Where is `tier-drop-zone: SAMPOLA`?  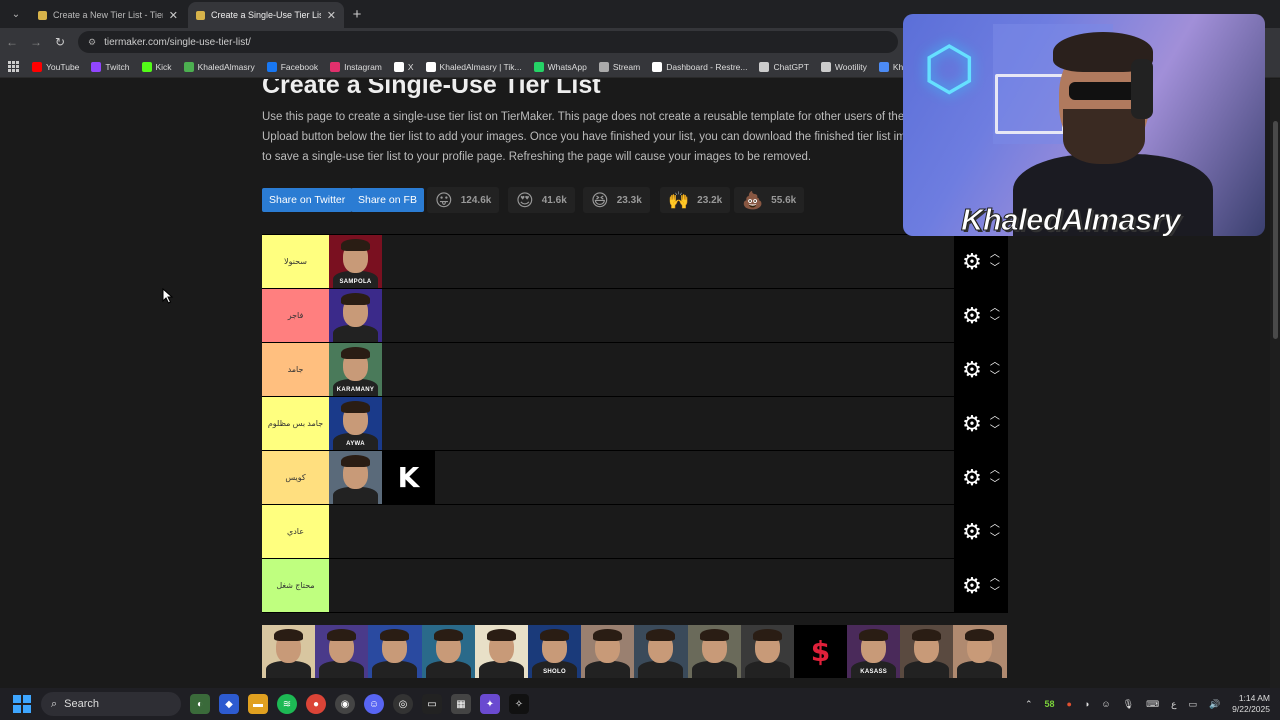 tier-drop-zone: SAMPOLA is located at coordinates (641, 261).